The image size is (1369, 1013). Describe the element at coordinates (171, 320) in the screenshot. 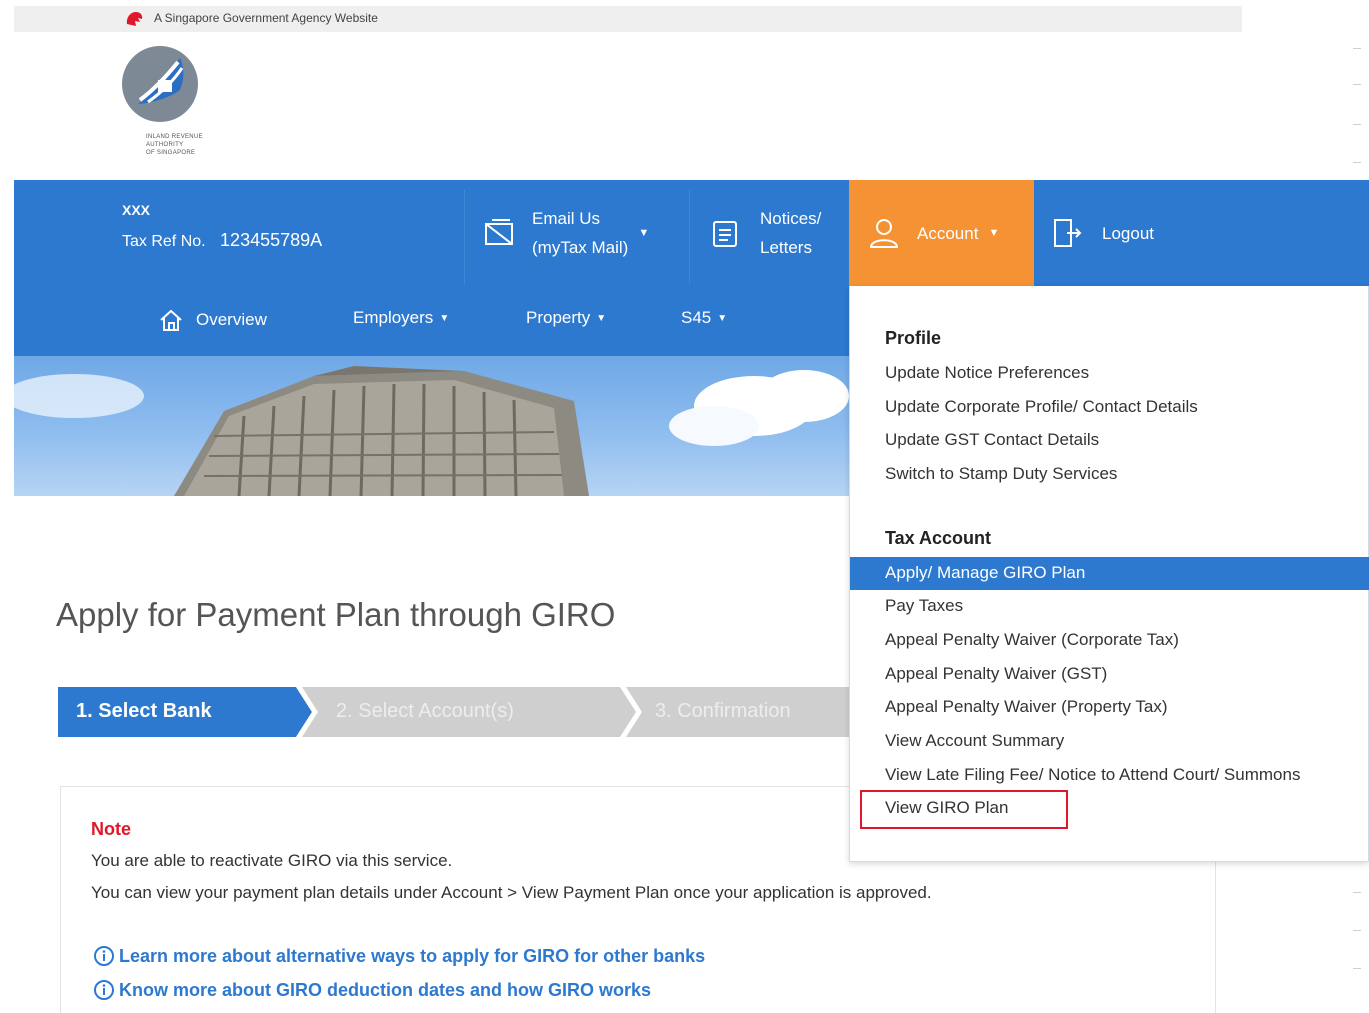

I see `home-icon` at that location.